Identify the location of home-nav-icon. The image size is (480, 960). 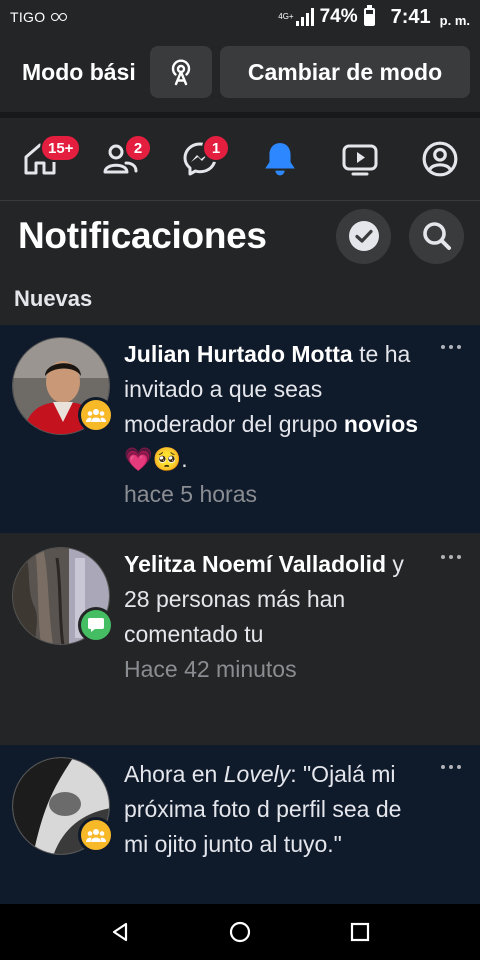
(240, 932).